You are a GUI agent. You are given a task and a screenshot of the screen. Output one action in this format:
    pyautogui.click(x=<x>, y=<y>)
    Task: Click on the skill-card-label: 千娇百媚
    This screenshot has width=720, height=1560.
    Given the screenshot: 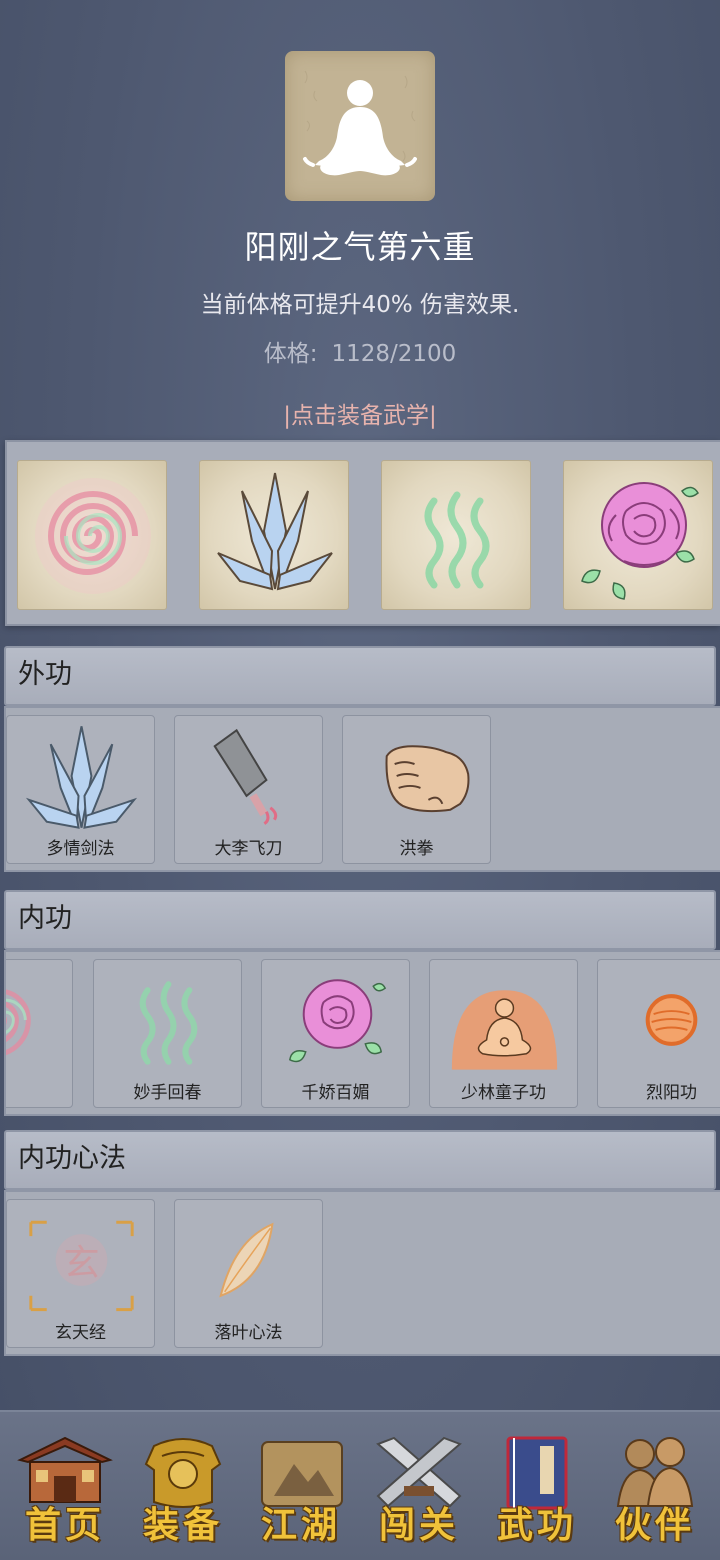 What is the action you would take?
    pyautogui.click(x=335, y=1093)
    